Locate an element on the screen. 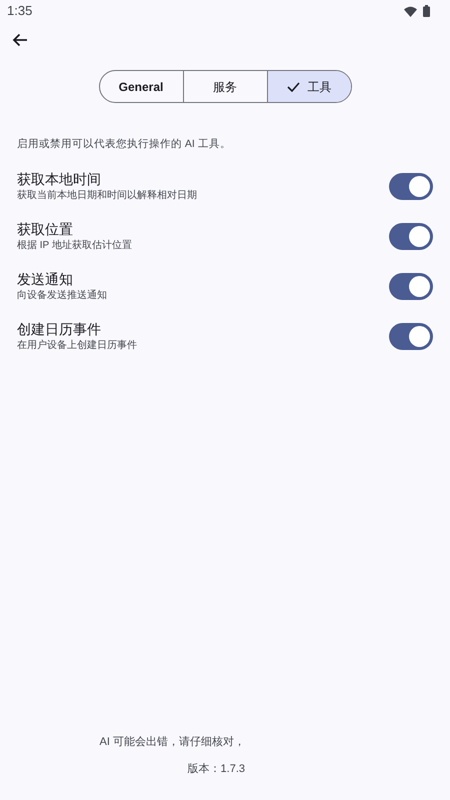 This screenshot has width=450, height=800. back-button is located at coordinates (20, 40).